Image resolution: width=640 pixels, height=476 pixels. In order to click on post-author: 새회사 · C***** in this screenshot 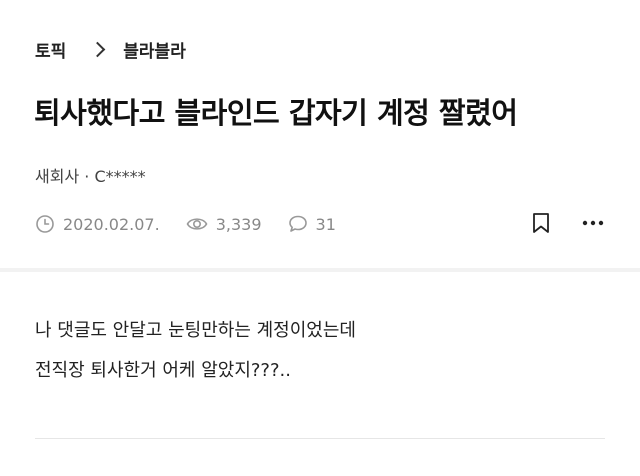, I will do `click(90, 175)`.